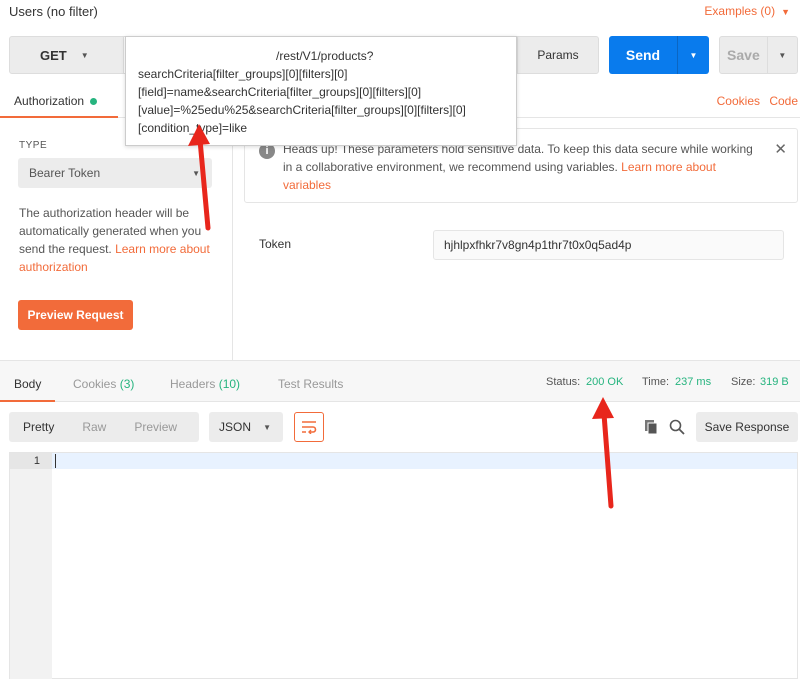  Describe the element at coordinates (651, 427) in the screenshot. I see `copy-icon` at that location.